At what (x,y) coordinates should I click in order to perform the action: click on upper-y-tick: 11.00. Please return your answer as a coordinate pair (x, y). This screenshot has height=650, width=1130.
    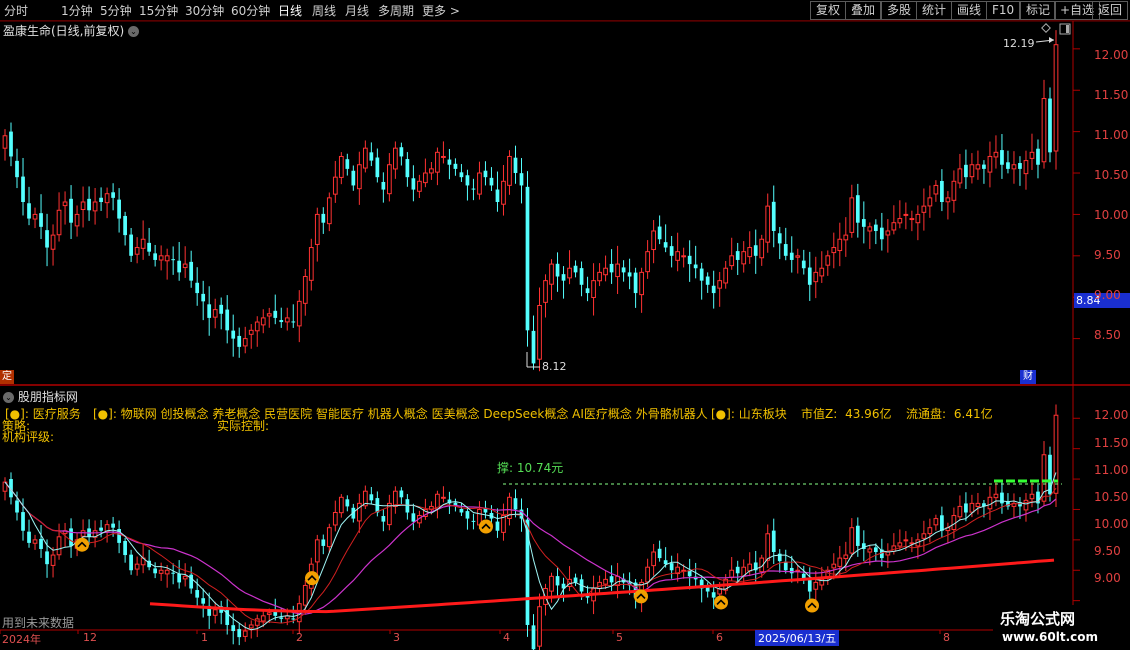
    Looking at the image, I should click on (1111, 135).